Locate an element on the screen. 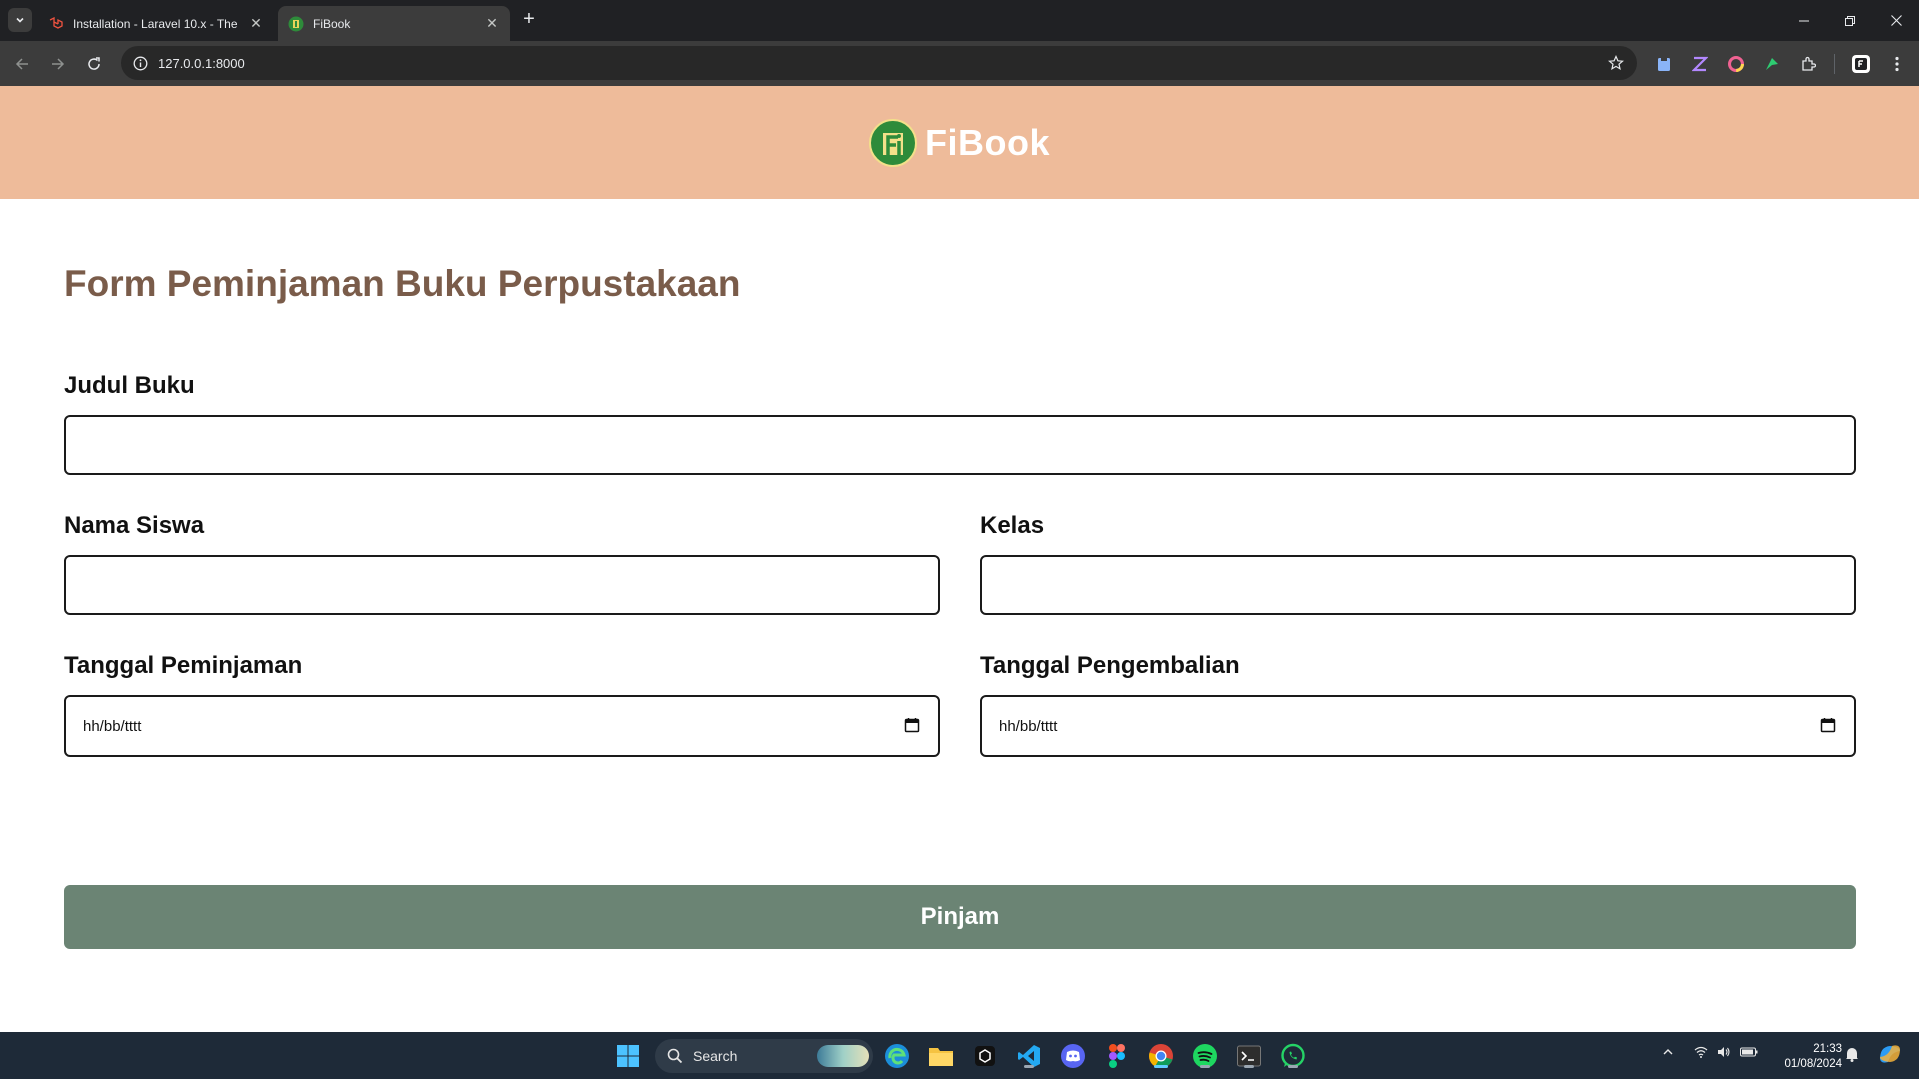  search-icon is located at coordinates (675, 1056).